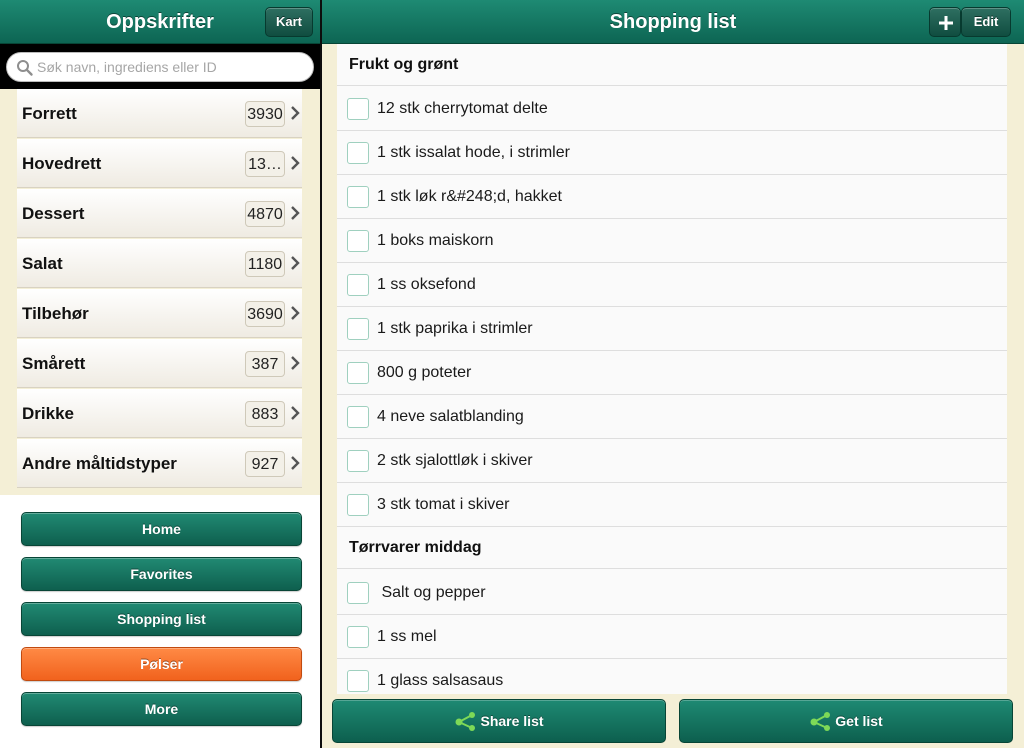 This screenshot has width=1024, height=748. I want to click on map-button: Kart, so click(289, 22).